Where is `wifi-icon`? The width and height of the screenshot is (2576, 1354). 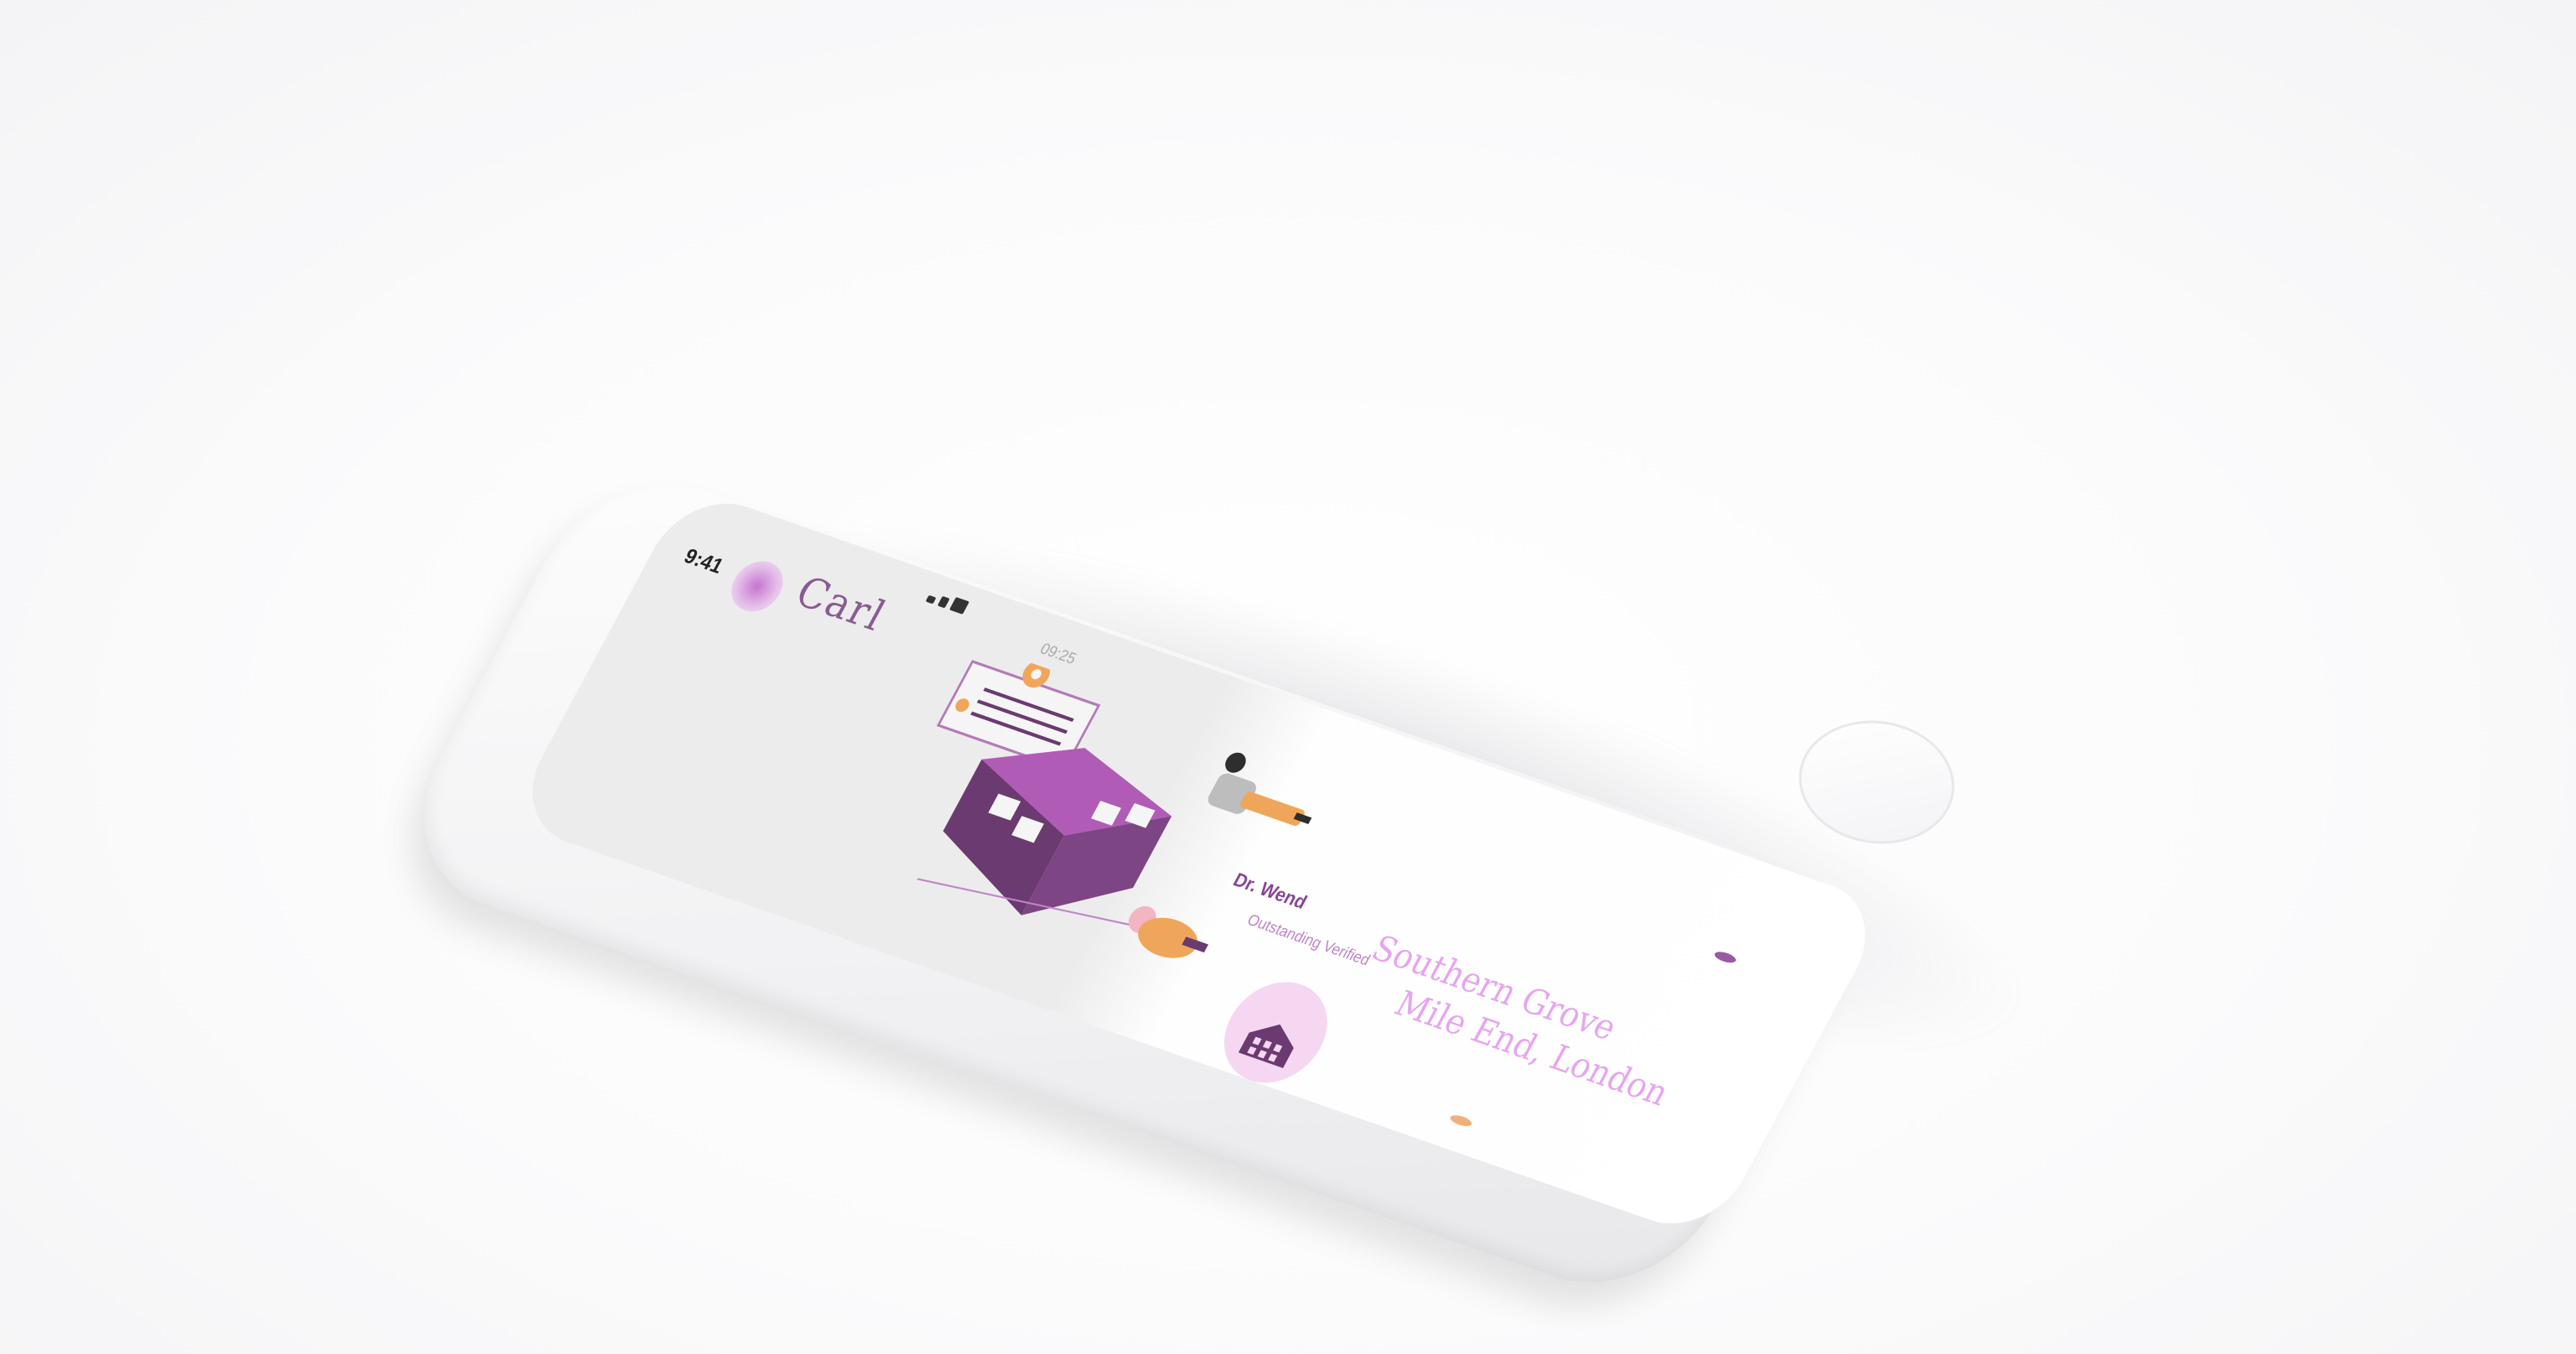
wifi-icon is located at coordinates (943, 602).